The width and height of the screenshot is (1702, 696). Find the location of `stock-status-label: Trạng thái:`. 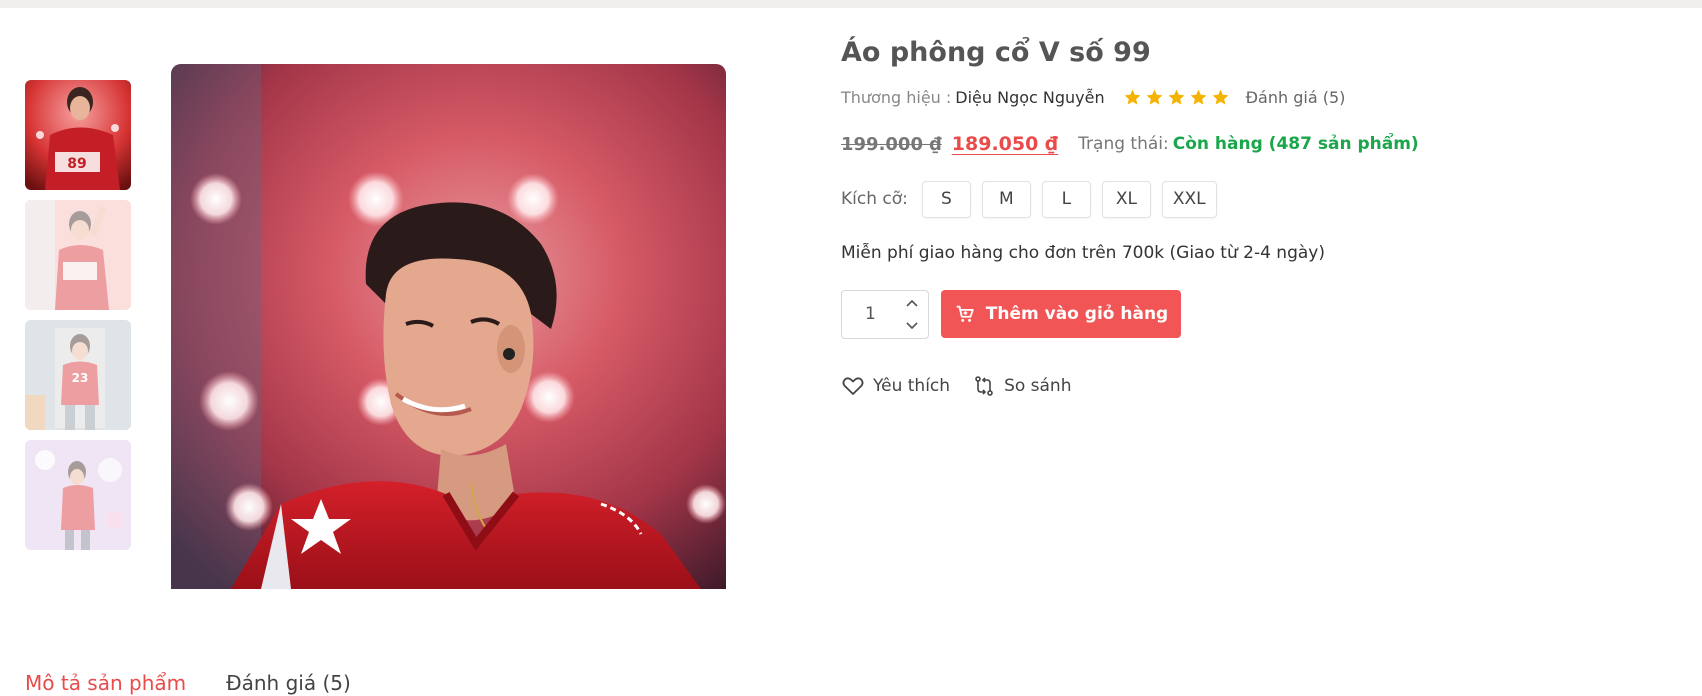

stock-status-label: Trạng thái: is located at coordinates (1123, 144).